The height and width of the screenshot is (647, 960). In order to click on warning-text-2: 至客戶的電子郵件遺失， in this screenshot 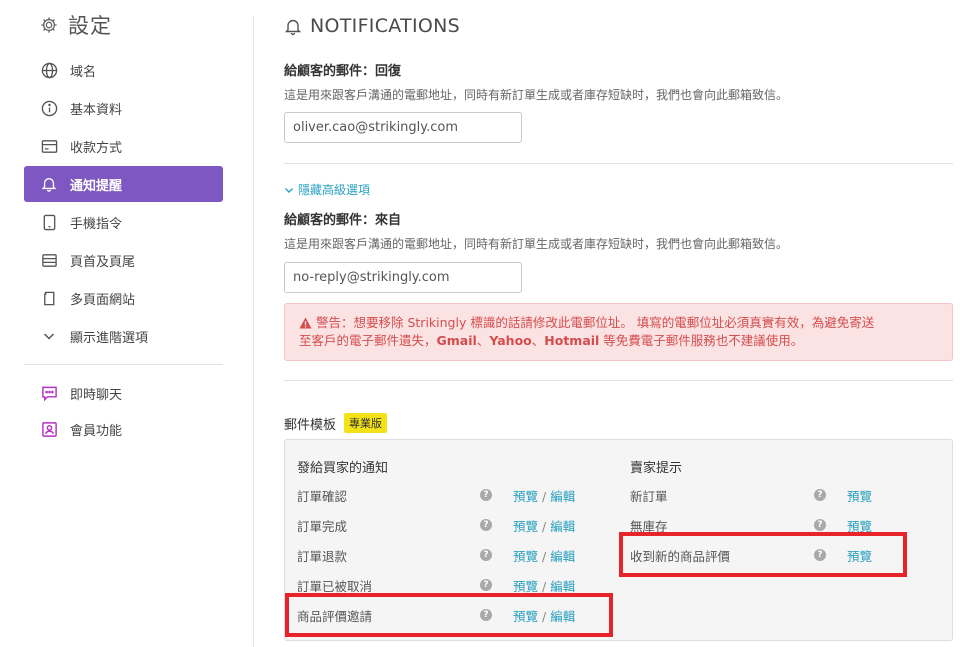, I will do `click(368, 340)`.